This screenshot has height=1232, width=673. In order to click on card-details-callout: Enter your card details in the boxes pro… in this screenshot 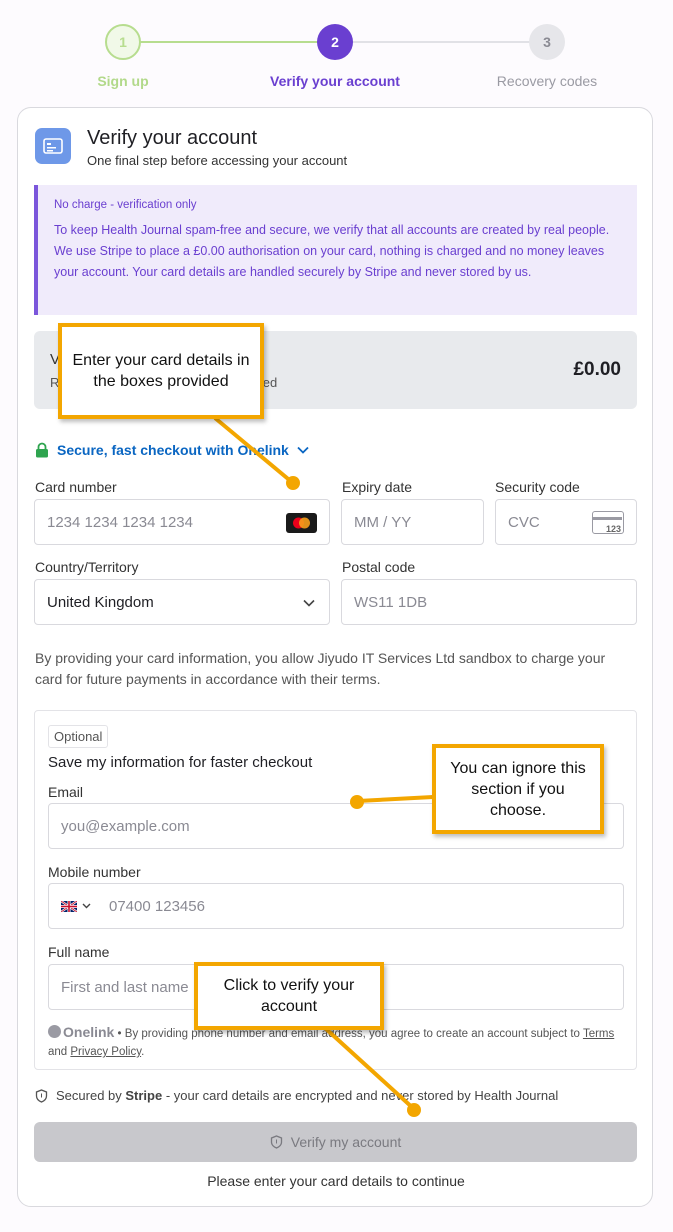, I will do `click(161, 371)`.